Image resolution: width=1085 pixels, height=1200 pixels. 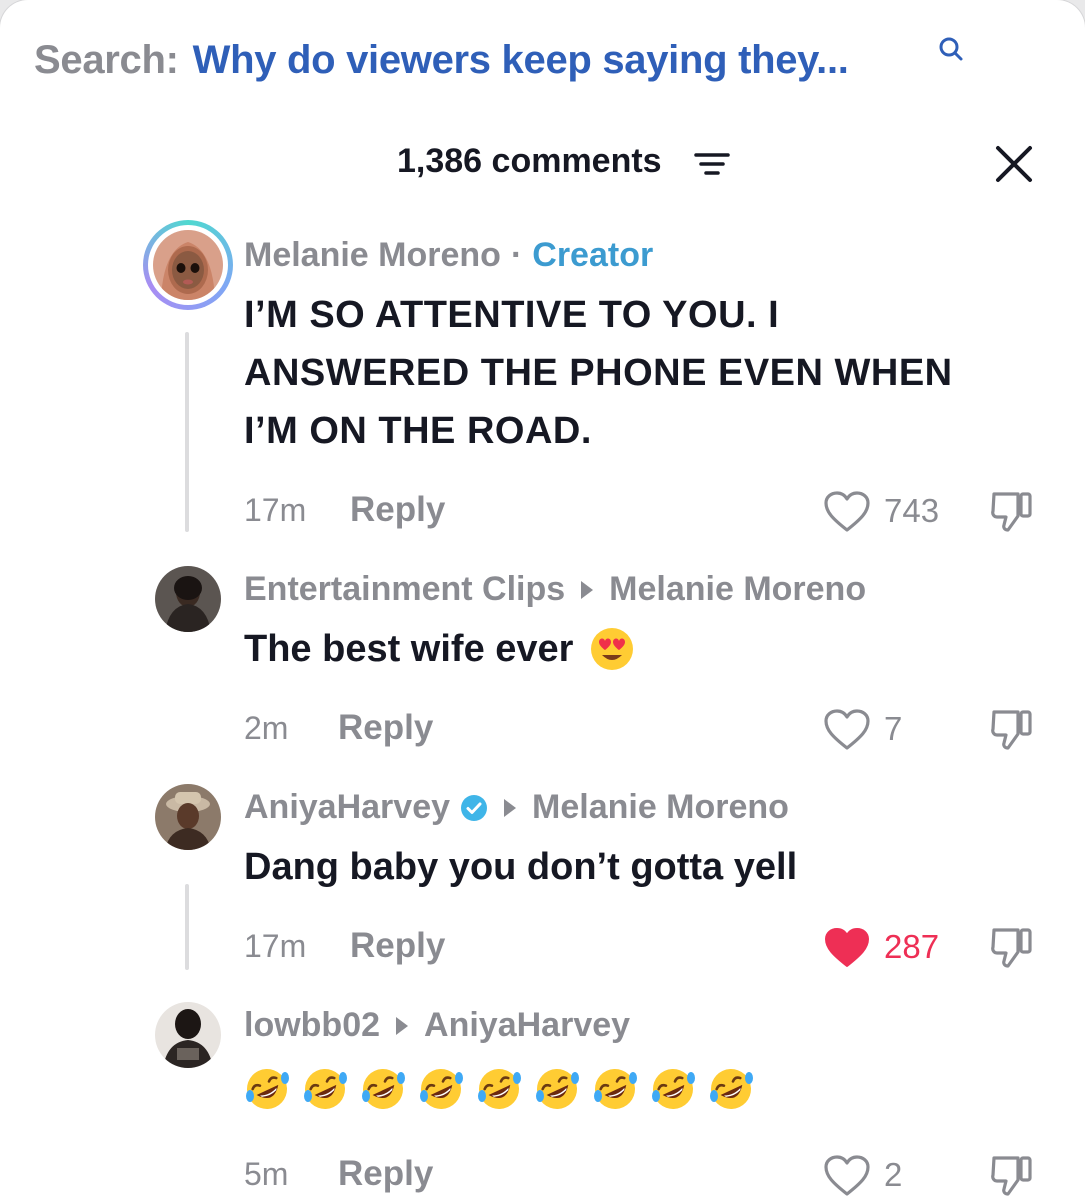 I want to click on comment-text-line: ANSWERED THE PHONE EVEN WHEN, so click(x=598, y=373).